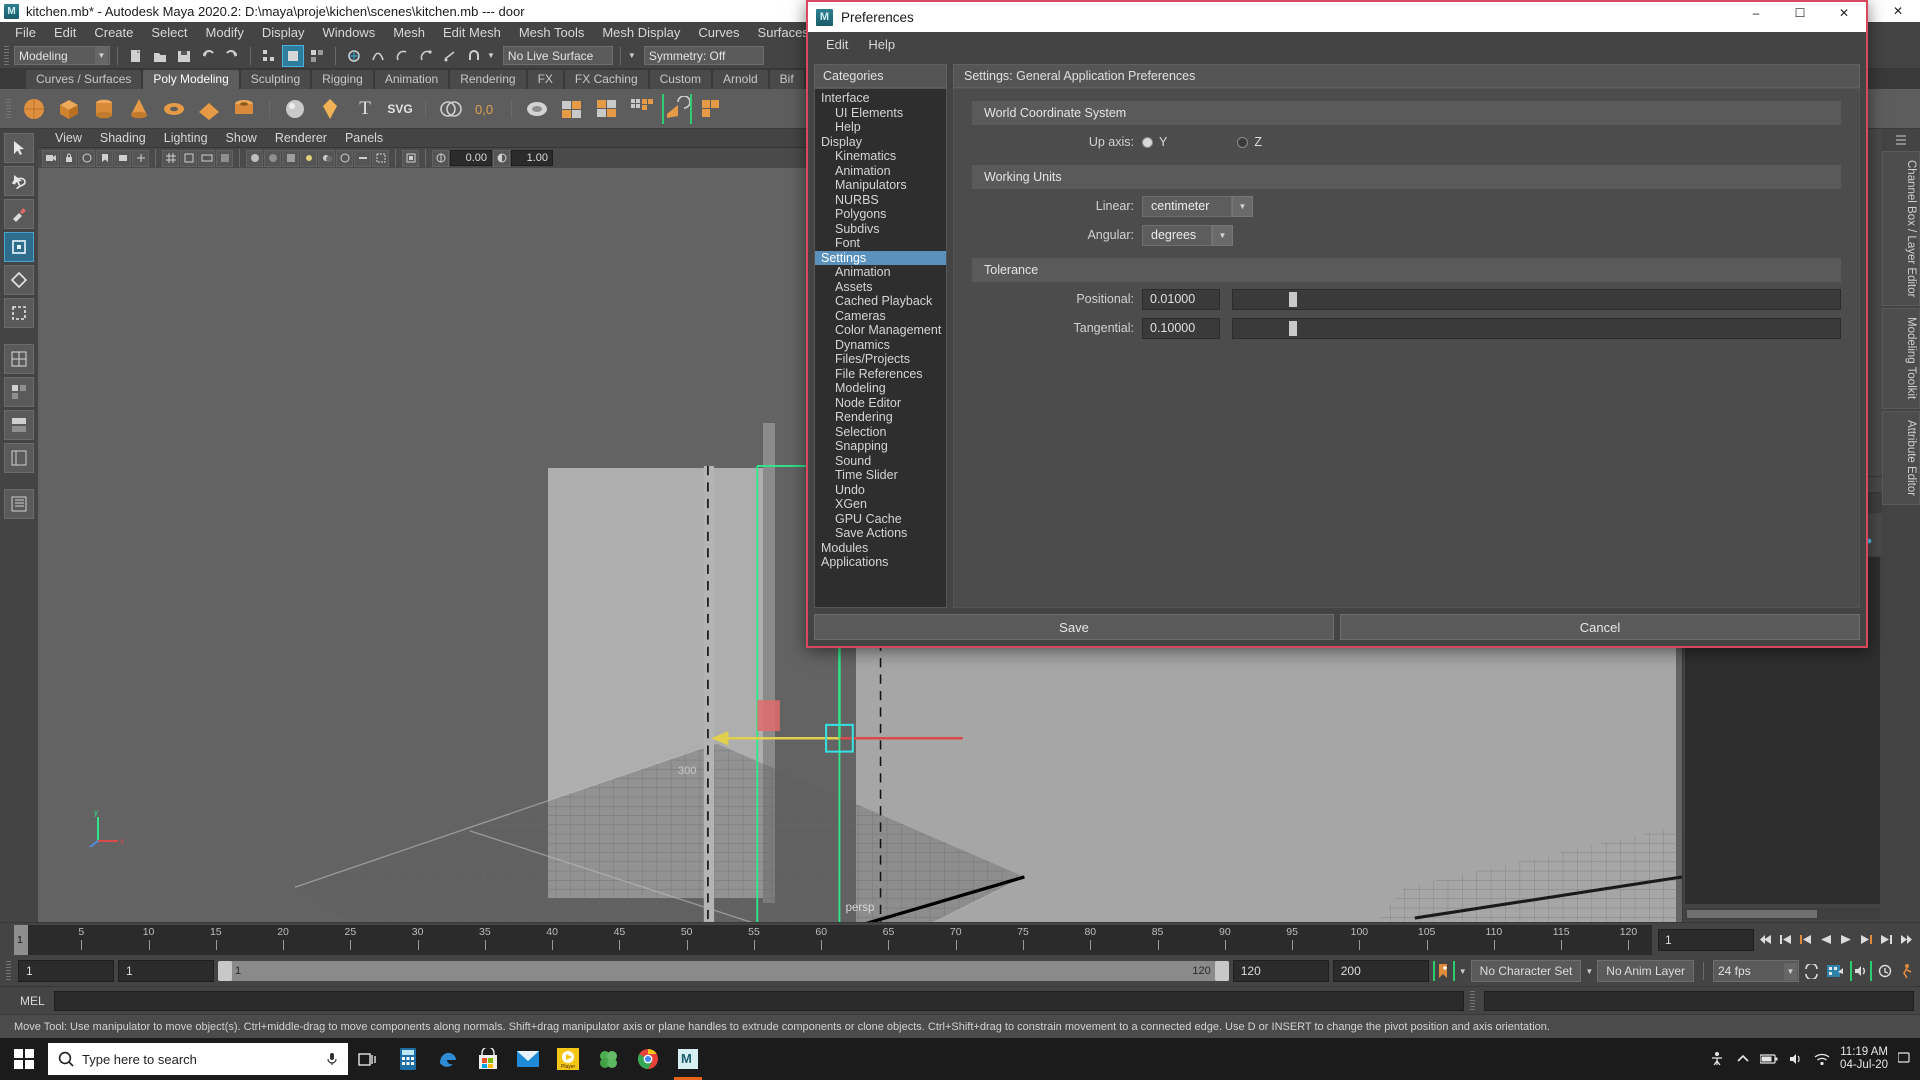 The image size is (1920, 1080). What do you see at coordinates (8, 108) in the screenshot?
I see `shelf-grip` at bounding box center [8, 108].